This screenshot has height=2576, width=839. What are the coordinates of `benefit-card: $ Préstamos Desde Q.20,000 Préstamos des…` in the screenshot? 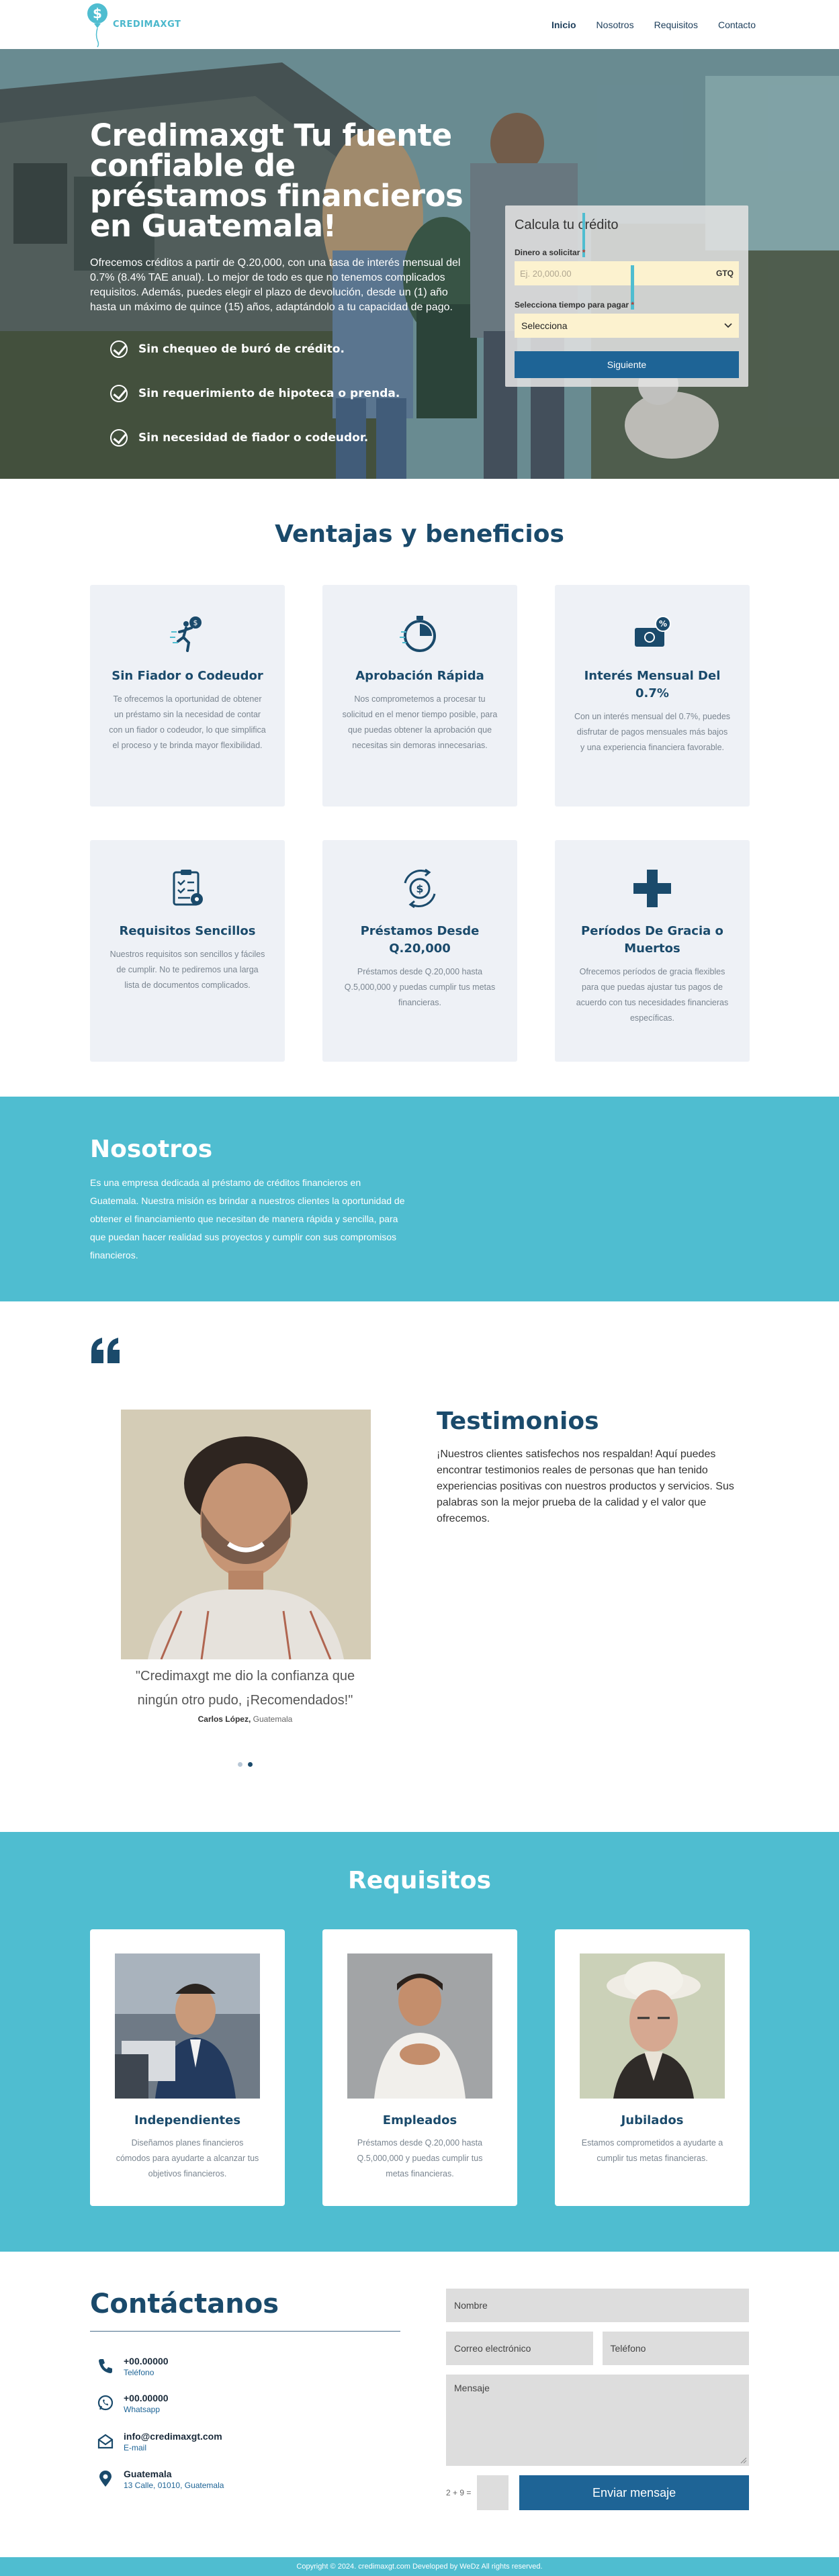 It's located at (419, 951).